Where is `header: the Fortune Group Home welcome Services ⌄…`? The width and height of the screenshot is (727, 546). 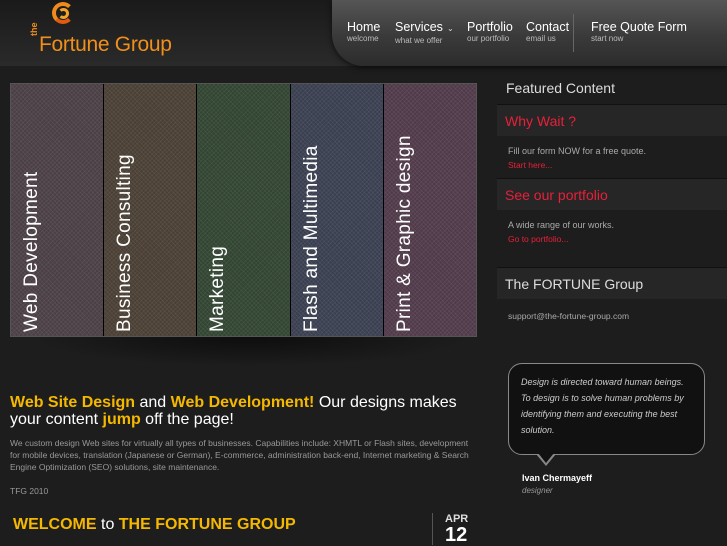
header: the Fortune Group Home welcome Services ⌄… is located at coordinates (363, 33).